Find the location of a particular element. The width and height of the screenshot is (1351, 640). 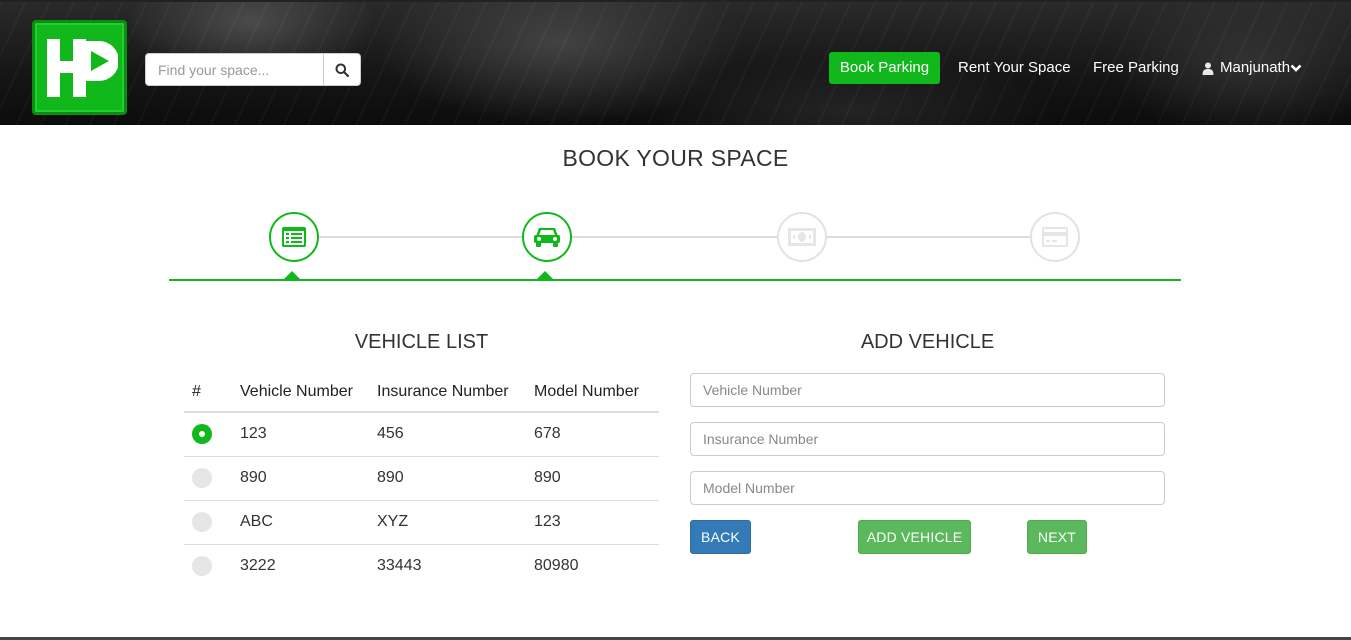

car-icon is located at coordinates (547, 237).